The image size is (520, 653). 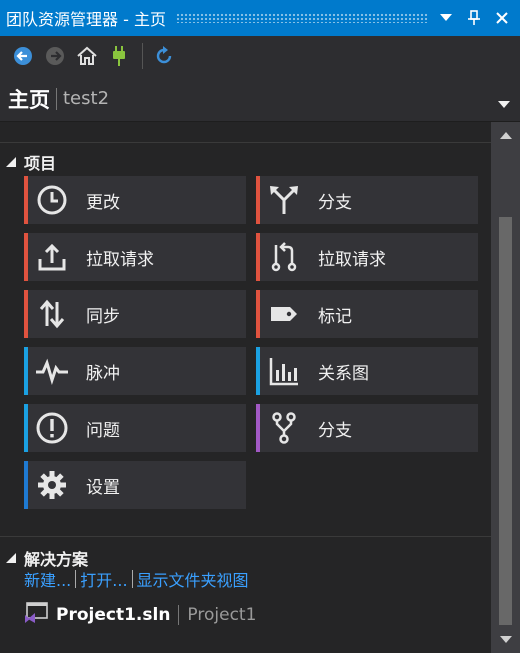 What do you see at coordinates (343, 373) in the screenshot?
I see `tile-label: 关系图` at bounding box center [343, 373].